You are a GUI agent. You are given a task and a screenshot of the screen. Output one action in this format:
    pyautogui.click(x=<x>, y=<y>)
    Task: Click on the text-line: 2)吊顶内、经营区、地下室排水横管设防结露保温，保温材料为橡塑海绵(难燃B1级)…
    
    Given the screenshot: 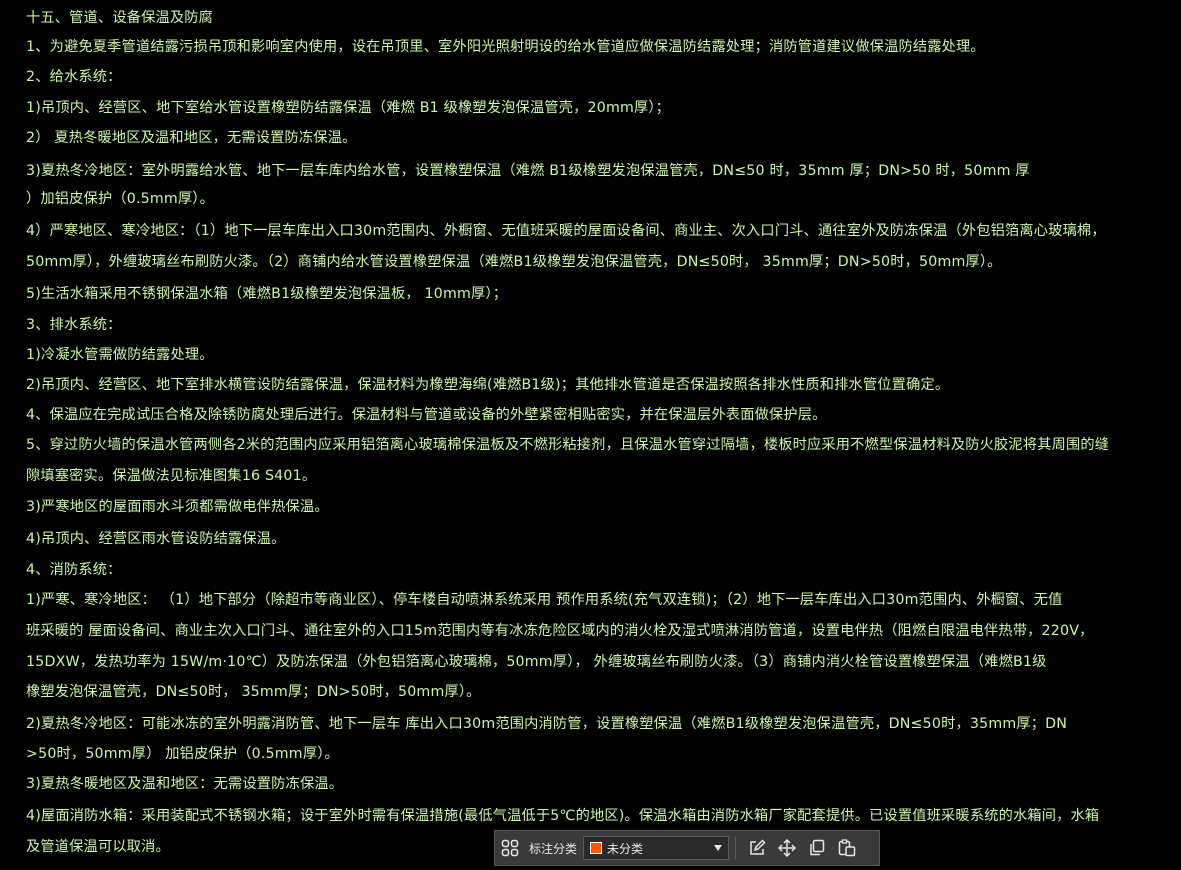 What is the action you would take?
    pyautogui.click(x=488, y=385)
    